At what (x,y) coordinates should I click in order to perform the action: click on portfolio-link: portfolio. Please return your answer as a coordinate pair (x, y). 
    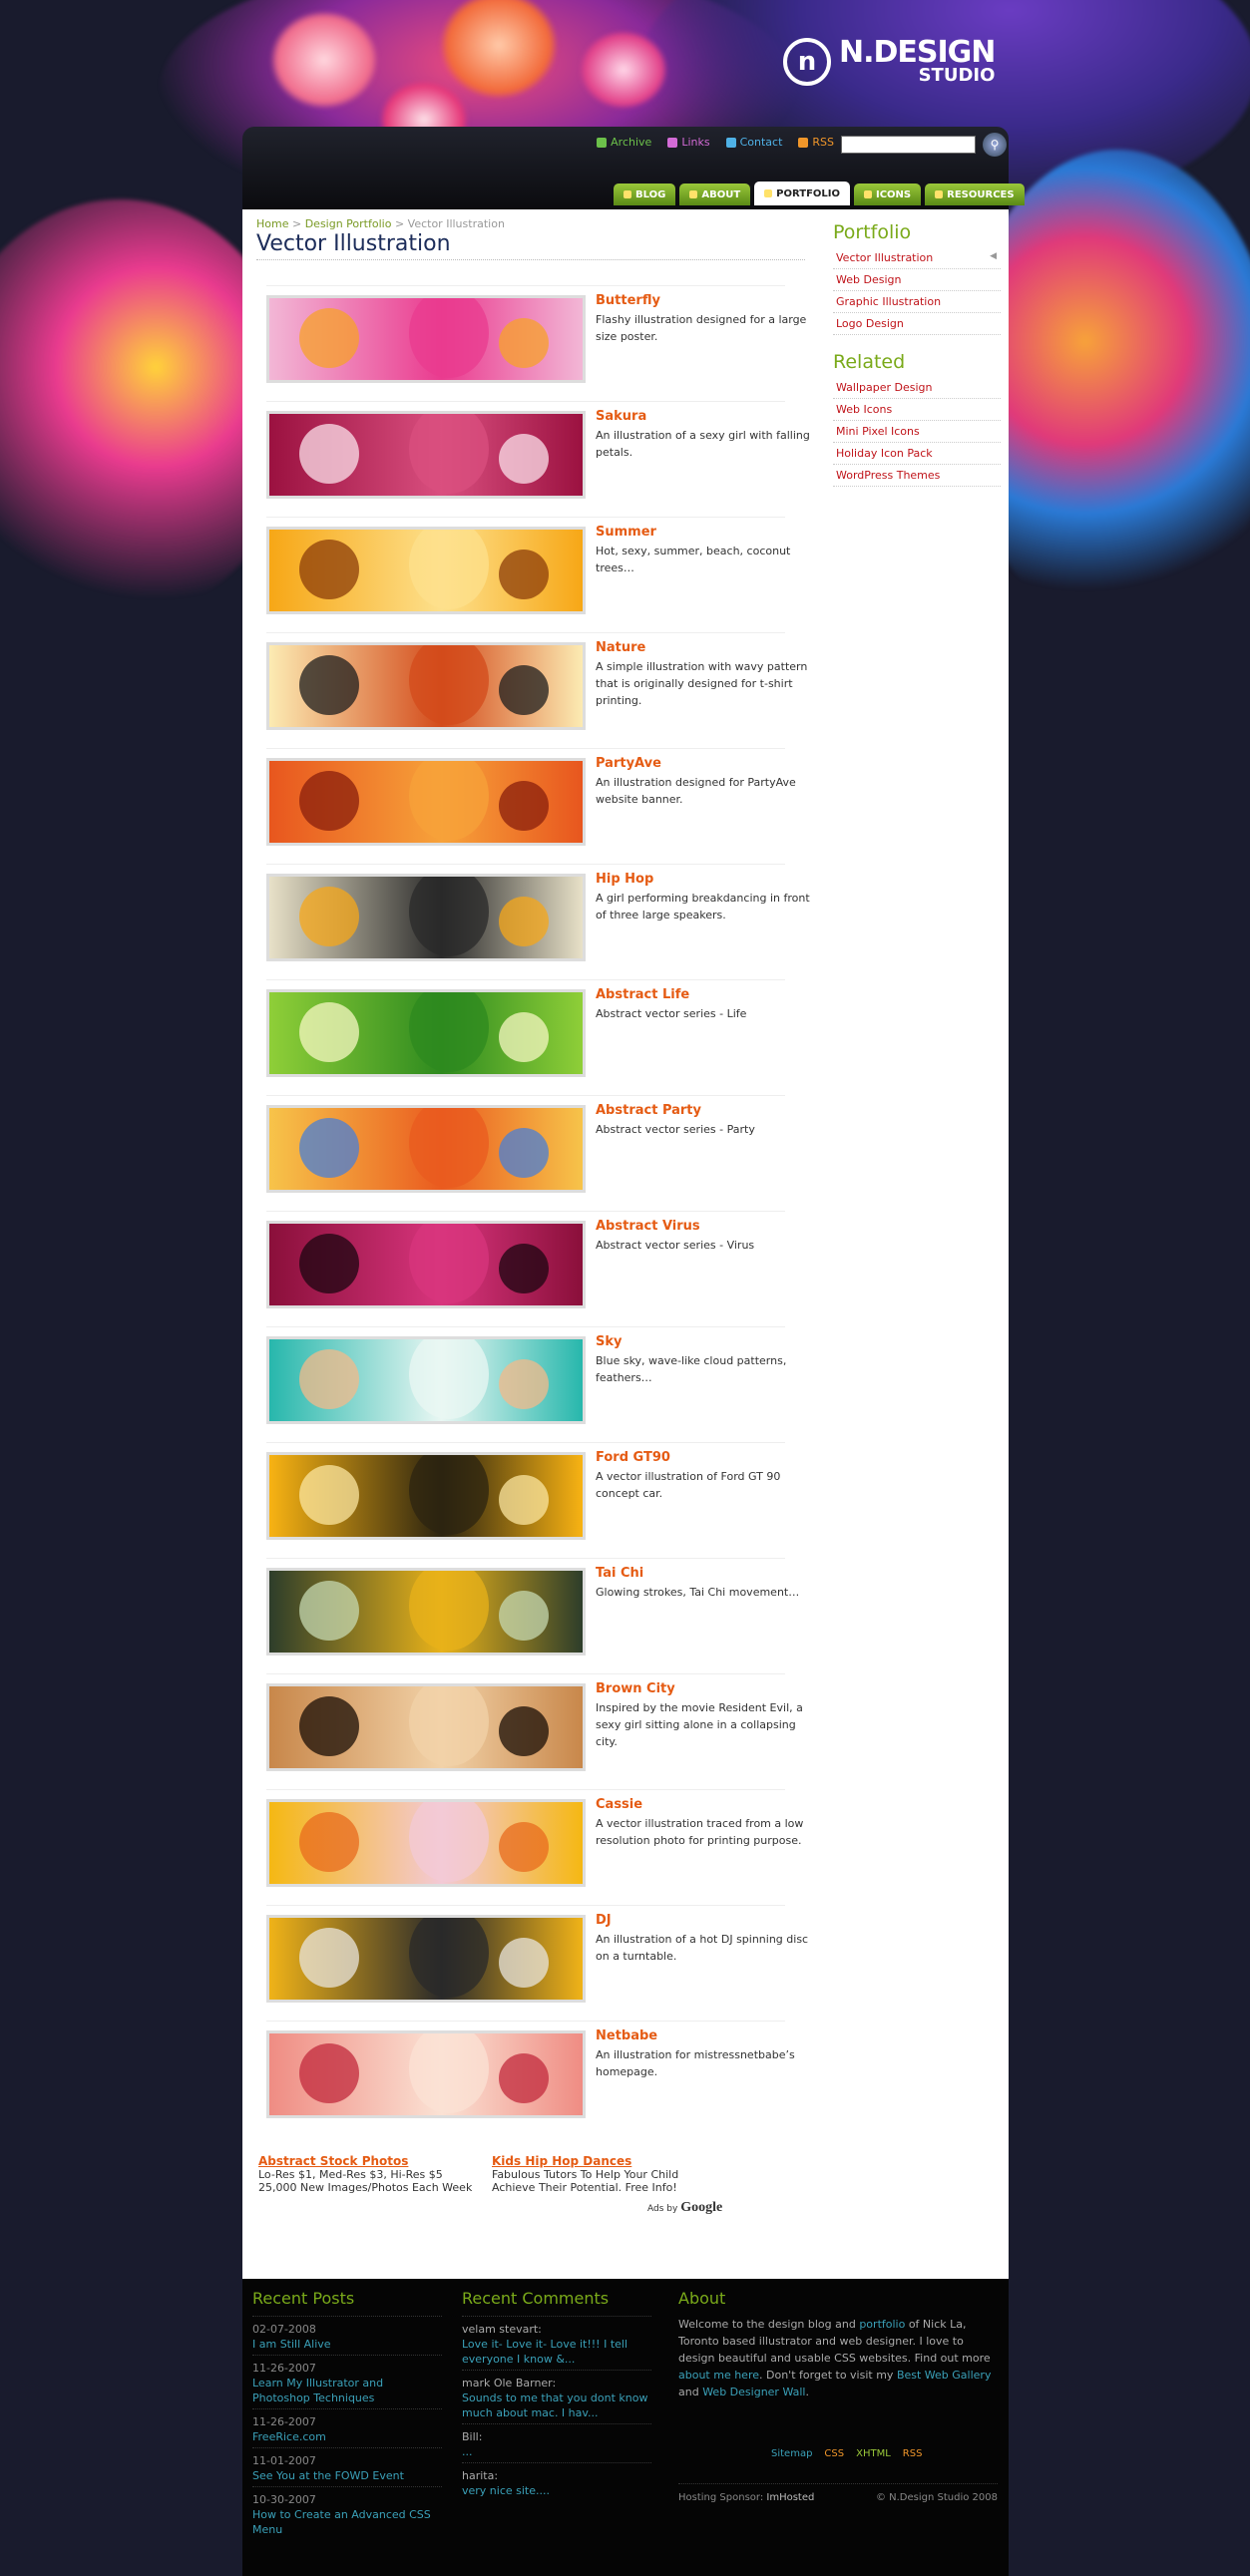
    Looking at the image, I should click on (882, 2324).